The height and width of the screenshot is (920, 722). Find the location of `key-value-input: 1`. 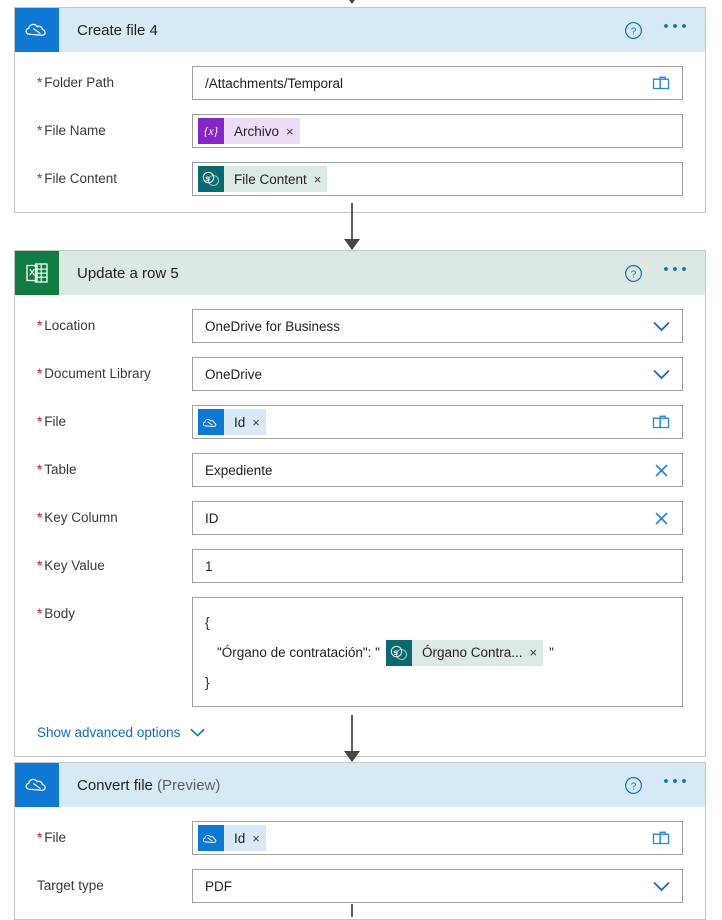

key-value-input: 1 is located at coordinates (437, 566).